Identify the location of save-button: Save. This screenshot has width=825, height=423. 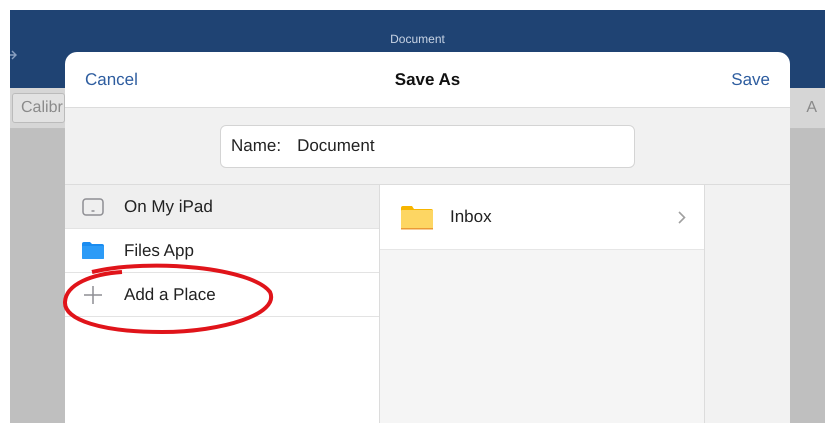
(750, 80).